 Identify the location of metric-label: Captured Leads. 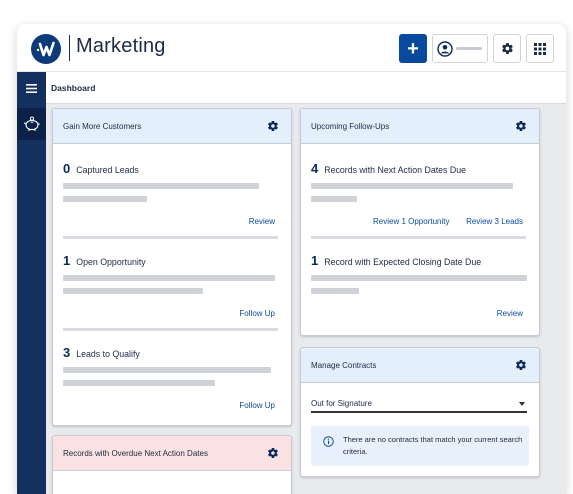
(107, 170).